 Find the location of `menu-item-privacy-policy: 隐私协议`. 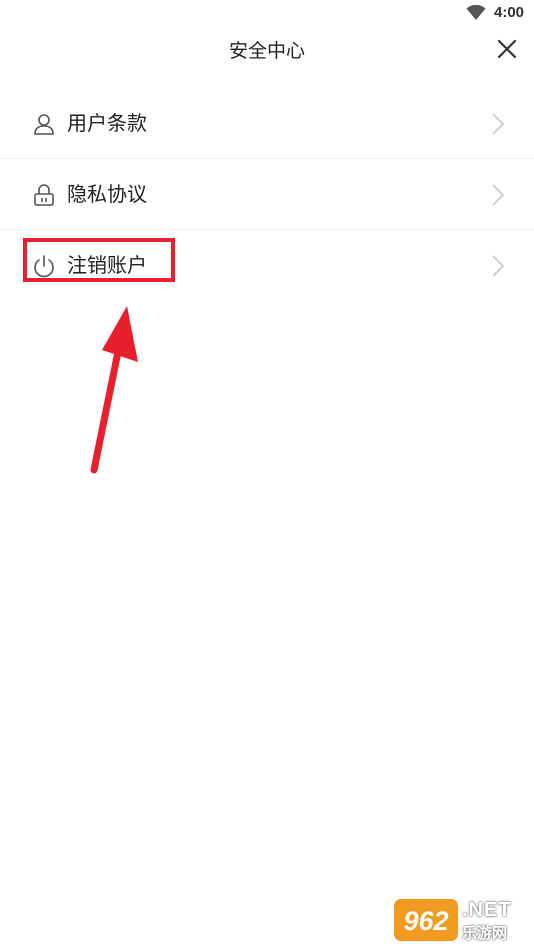

menu-item-privacy-policy: 隐私协议 is located at coordinates (267, 194).